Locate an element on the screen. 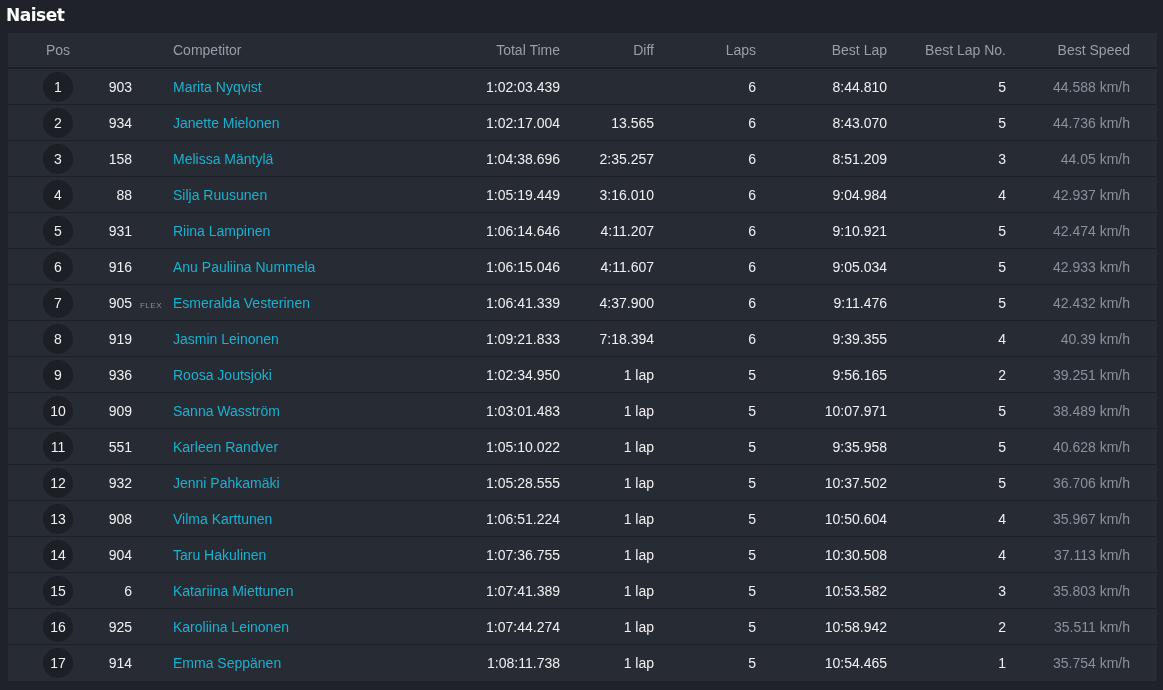 Image resolution: width=1163 pixels, height=690 pixels. position-badge: 1 is located at coordinates (58, 86).